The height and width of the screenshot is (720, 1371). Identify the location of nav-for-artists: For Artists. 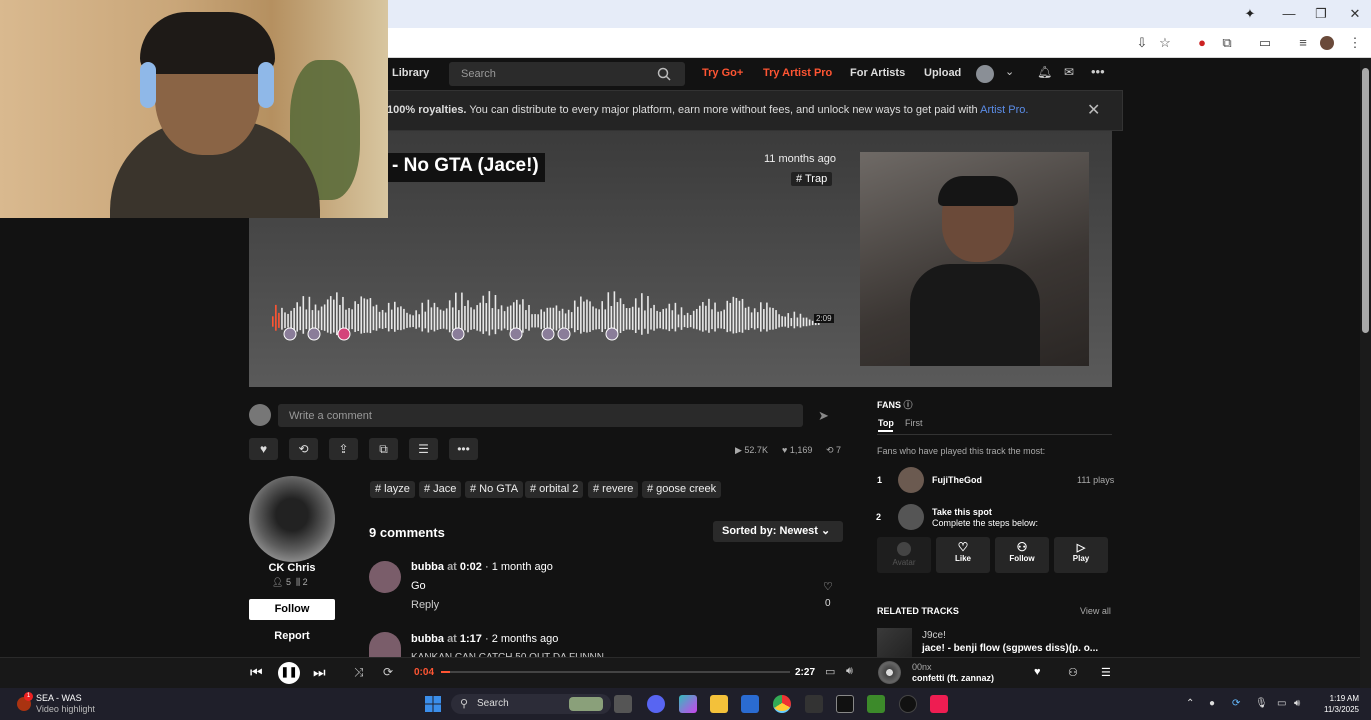
(877, 73).